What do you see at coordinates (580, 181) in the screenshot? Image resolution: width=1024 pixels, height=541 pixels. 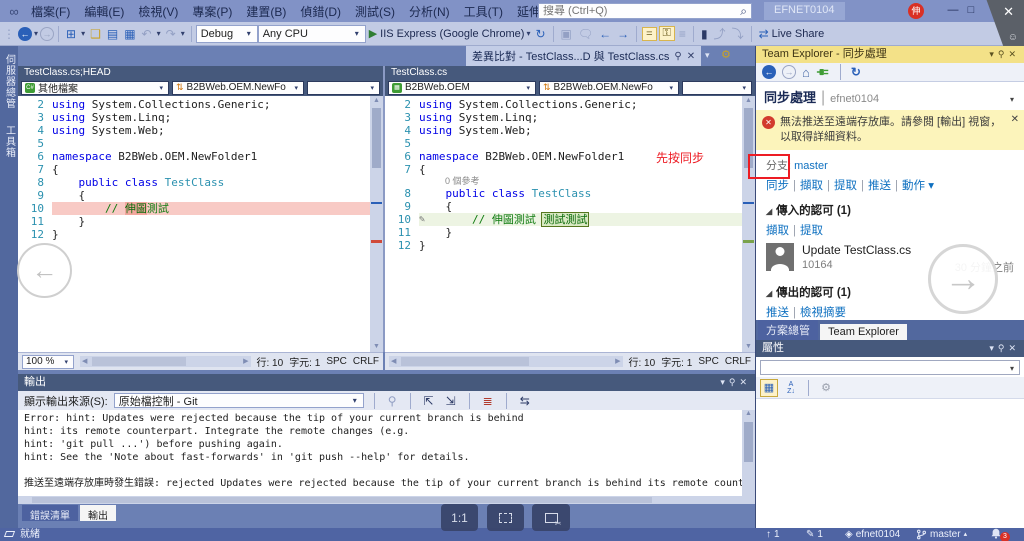 I see `codelens-references: 0 個參考` at bounding box center [580, 181].